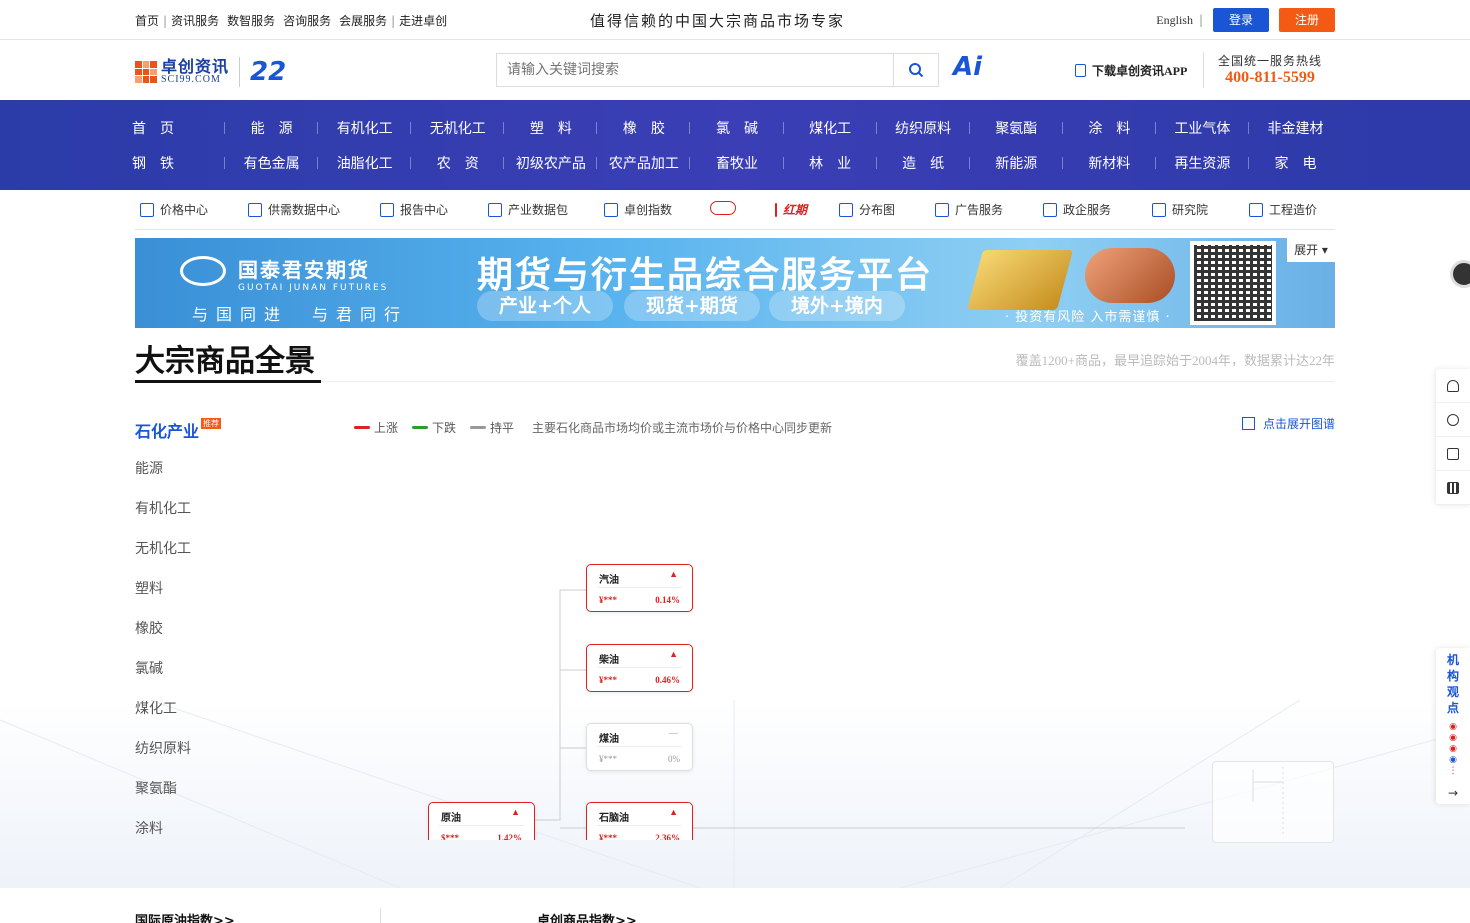 The height and width of the screenshot is (923, 1470). What do you see at coordinates (682, 428) in the screenshot?
I see `legend-note: 主要石化商品市场均价或主流市场价与价格中心同步更新` at bounding box center [682, 428].